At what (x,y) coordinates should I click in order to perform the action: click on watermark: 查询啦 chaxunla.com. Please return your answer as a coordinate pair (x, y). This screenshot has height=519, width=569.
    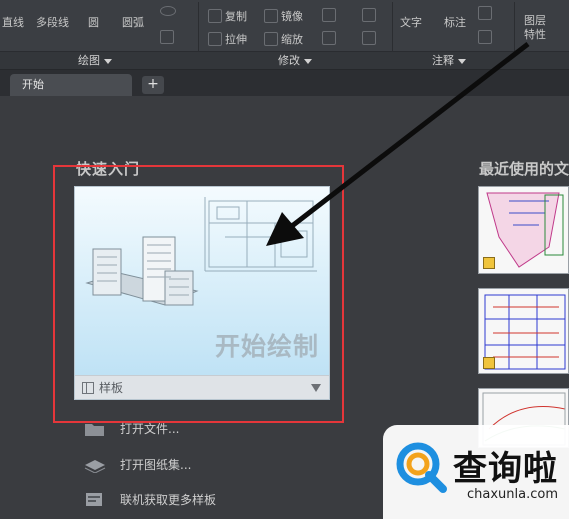
    Looking at the image, I should click on (476, 472).